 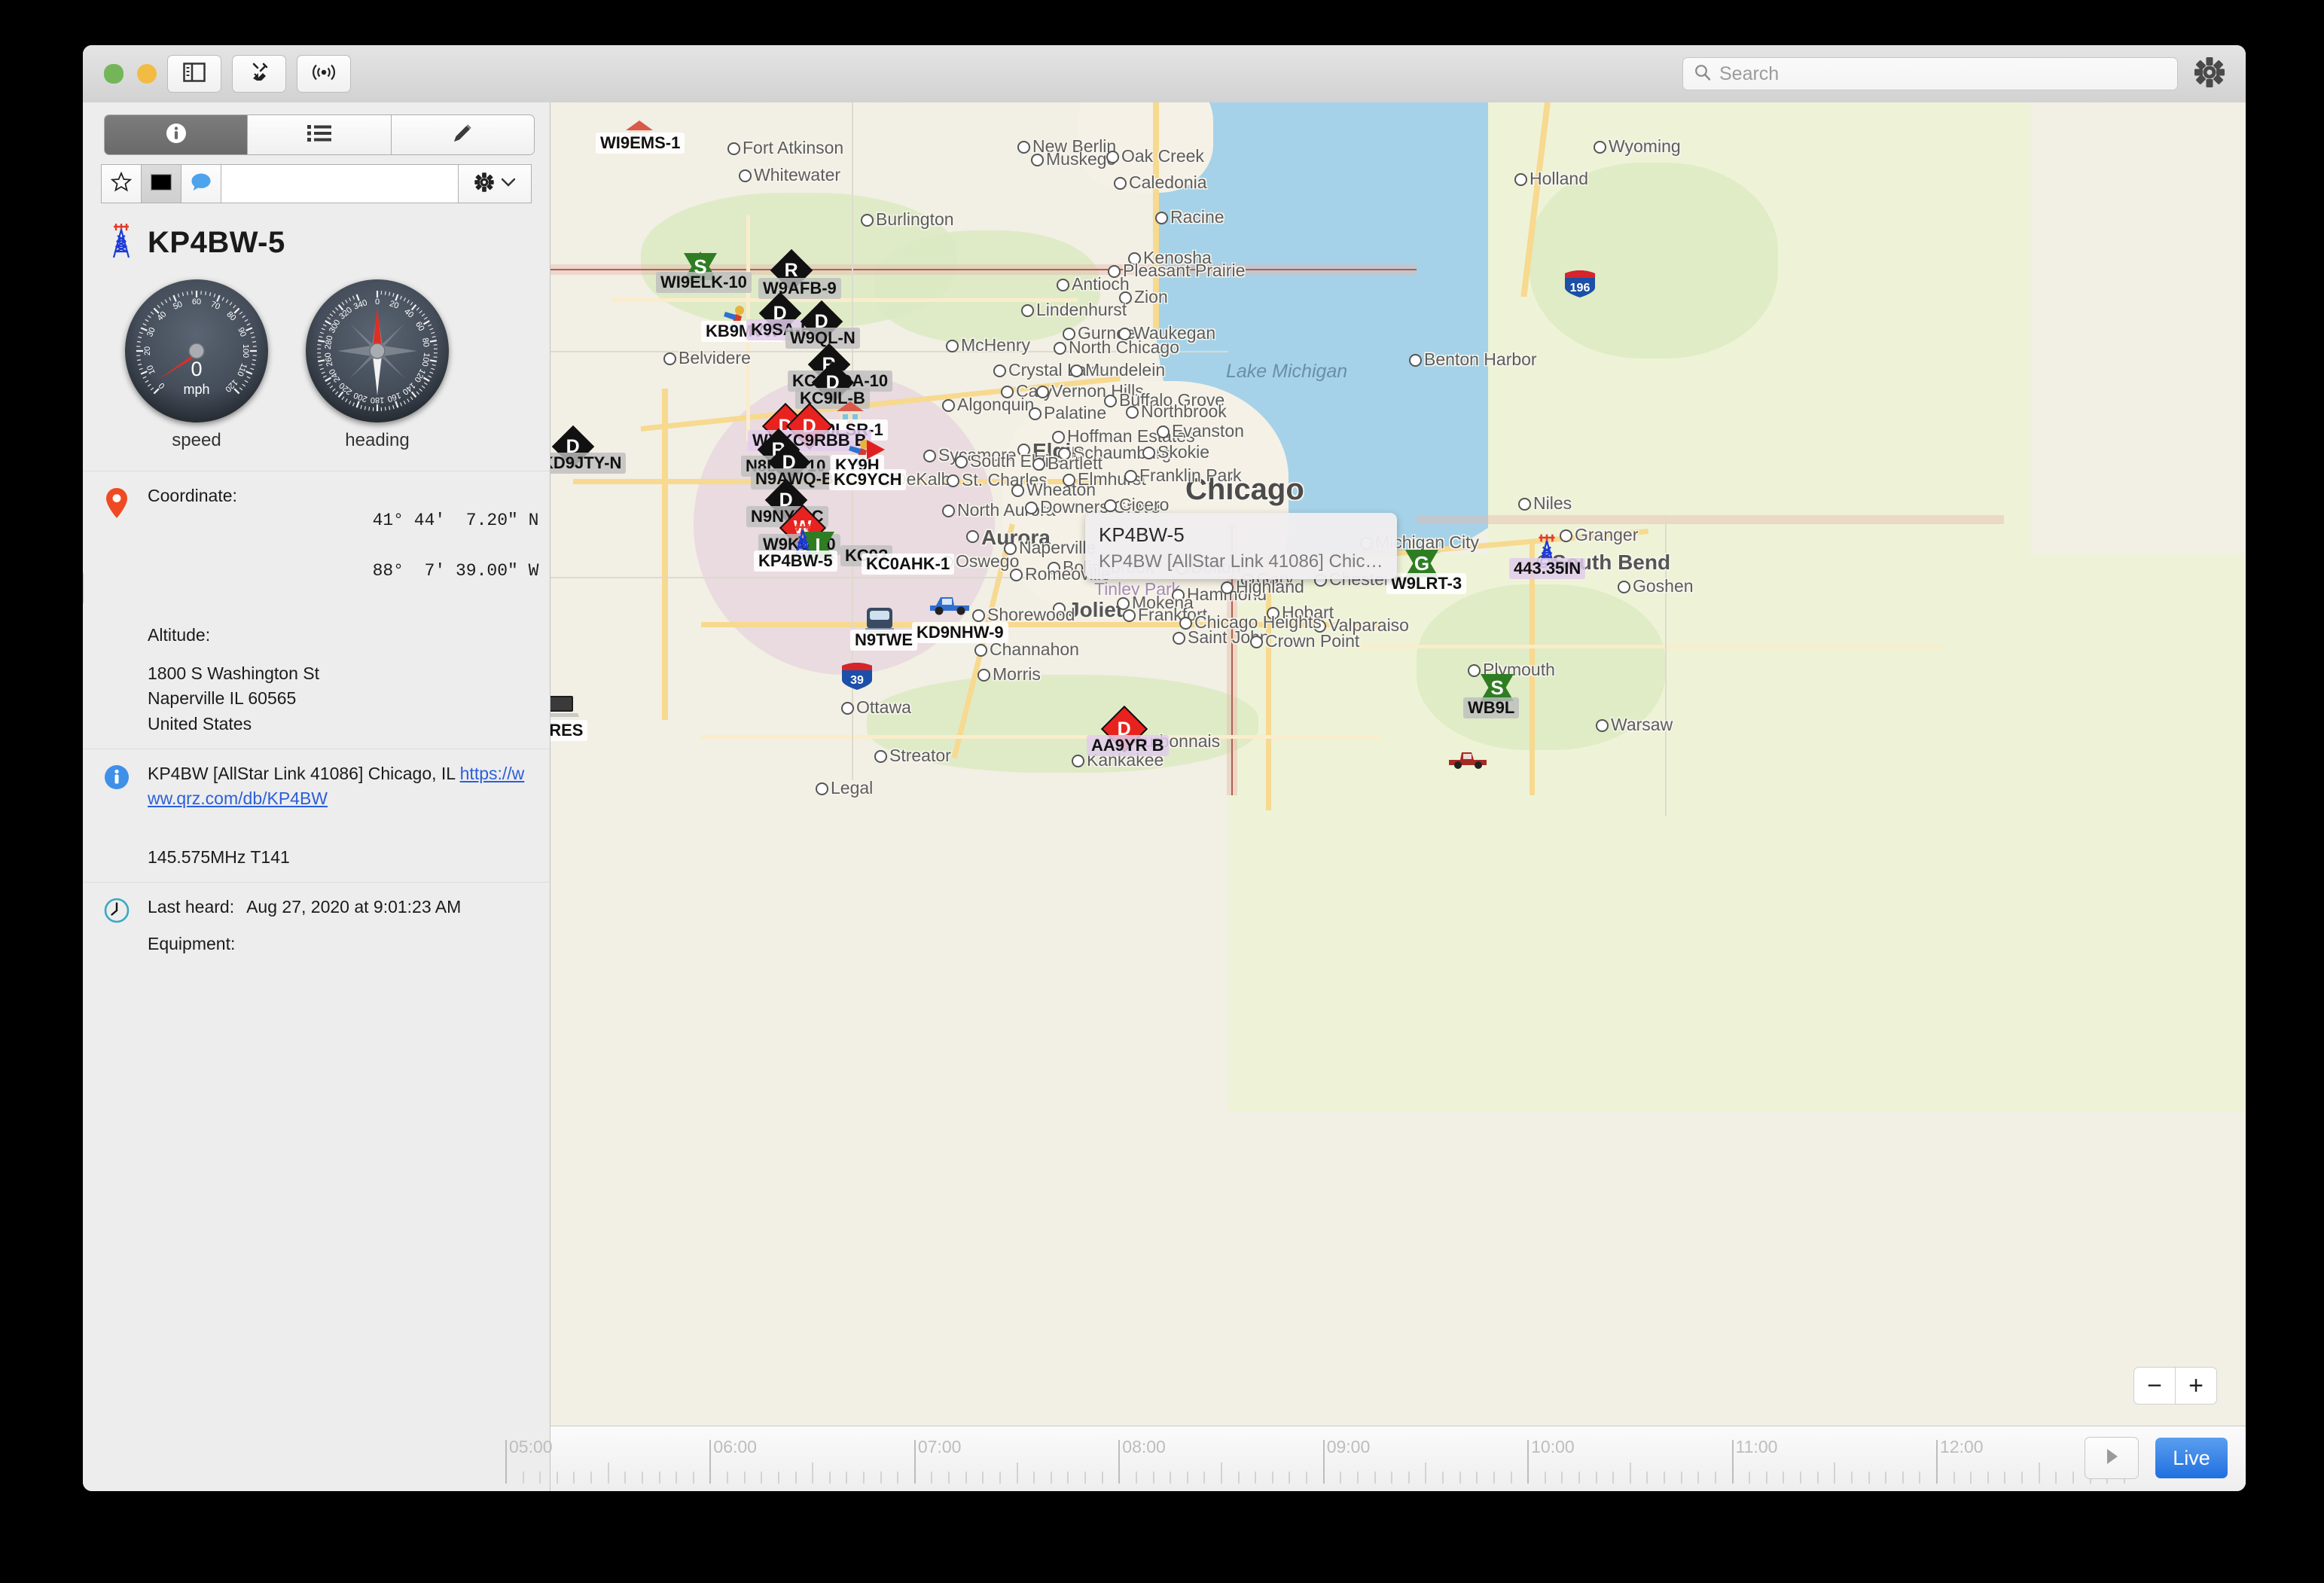 I want to click on map-marker: G, so click(x=1421, y=563).